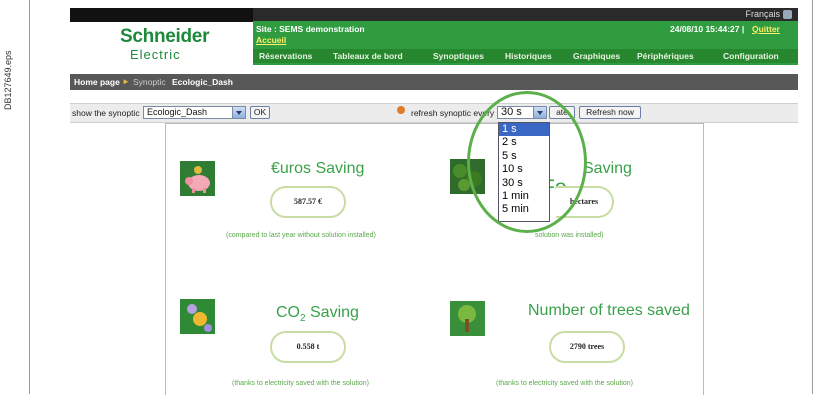  Describe the element at coordinates (762, 14) in the screenshot. I see `language-label: Français` at that location.